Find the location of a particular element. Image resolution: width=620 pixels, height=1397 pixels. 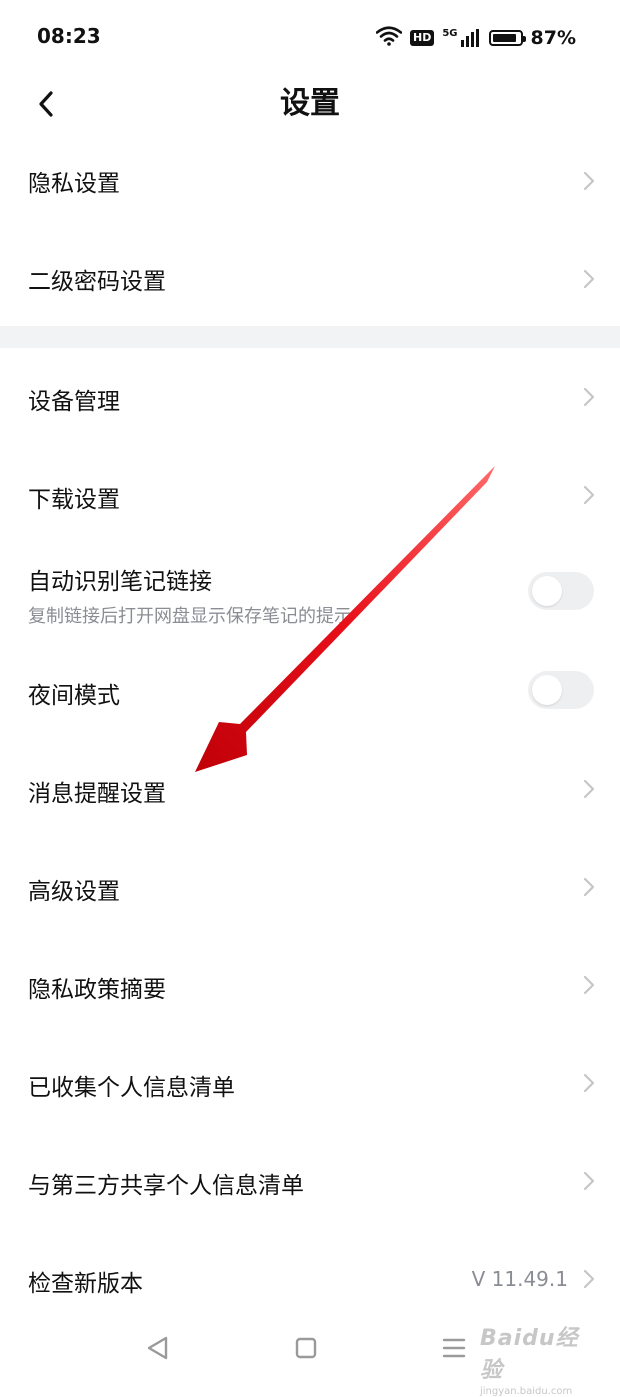

night-mode-toggle is located at coordinates (561, 690).